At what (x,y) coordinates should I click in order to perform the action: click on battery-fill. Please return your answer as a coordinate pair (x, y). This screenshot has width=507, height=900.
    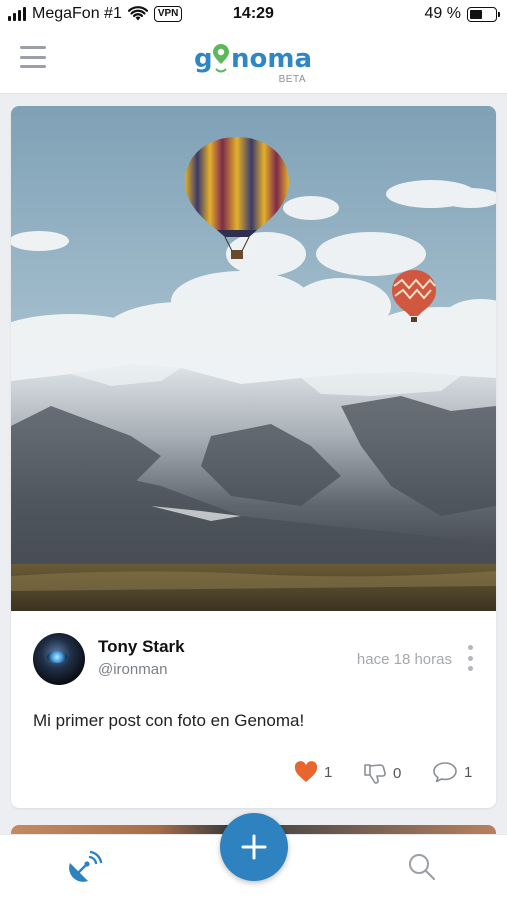
    Looking at the image, I should click on (476, 14).